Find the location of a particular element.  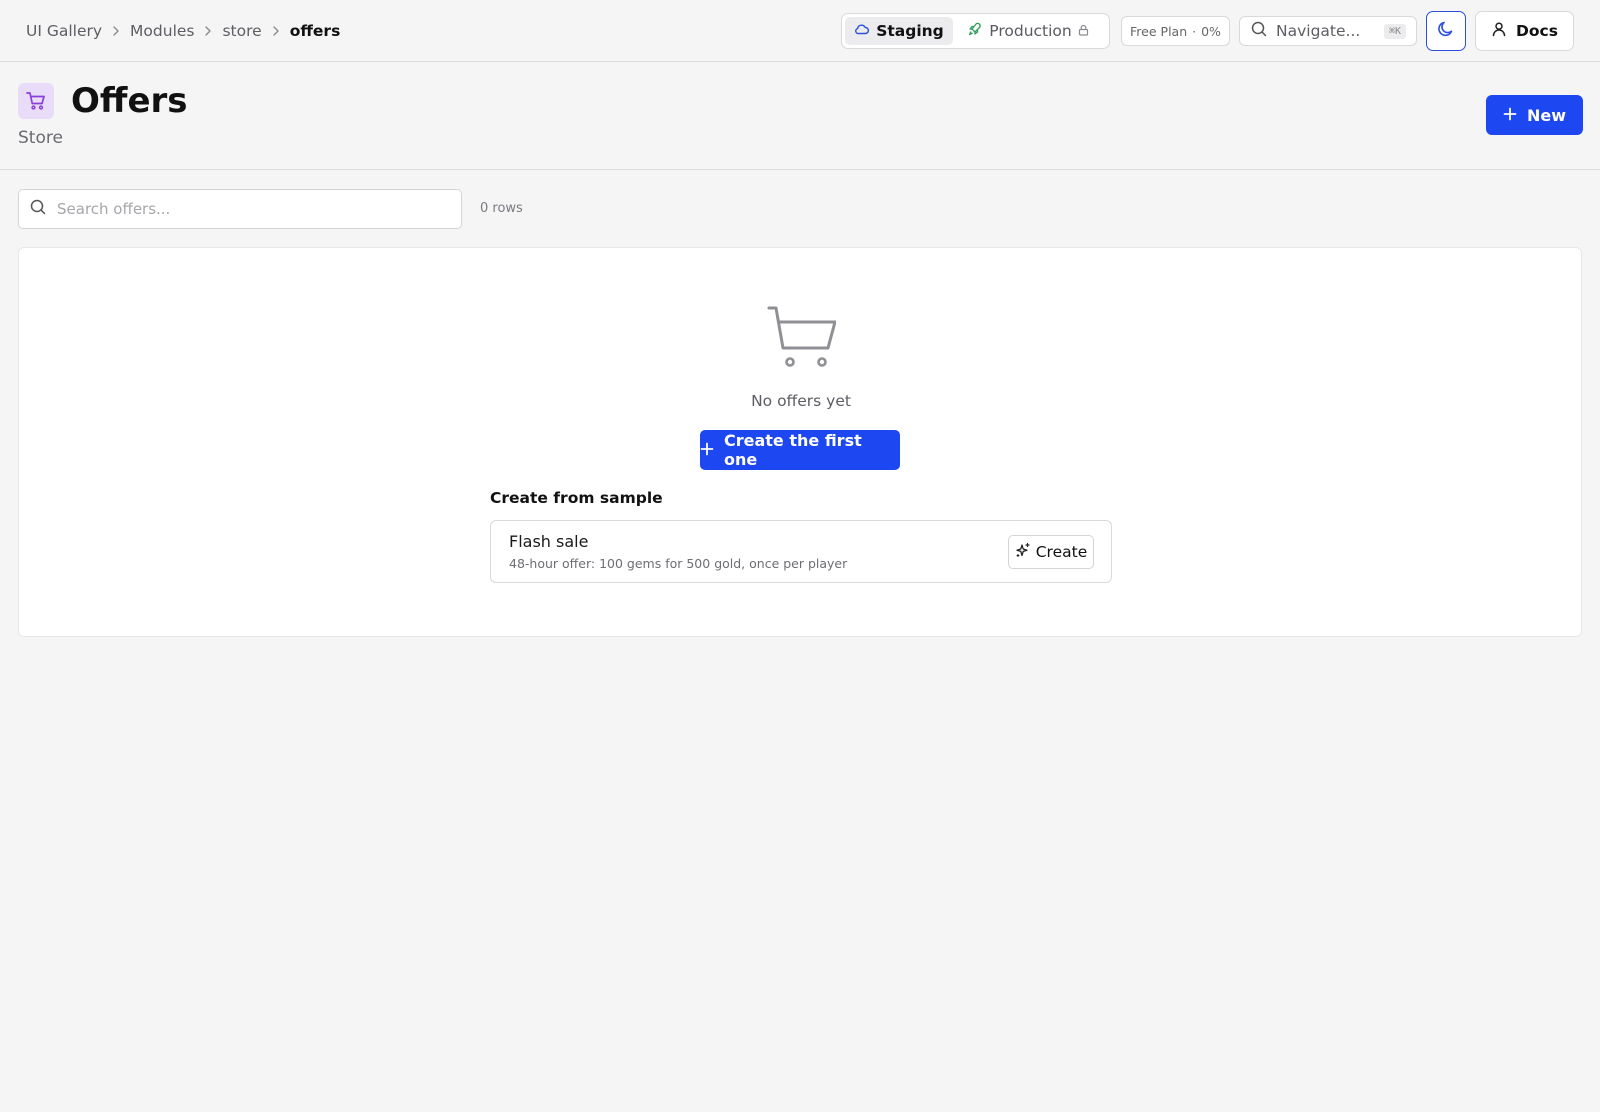

empty-state-message: No offers yet is located at coordinates (801, 401).